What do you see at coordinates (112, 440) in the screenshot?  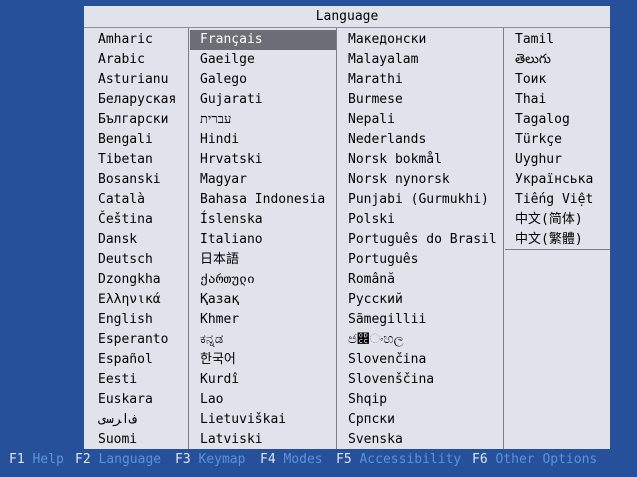 I see `language-option: Suomi` at bounding box center [112, 440].